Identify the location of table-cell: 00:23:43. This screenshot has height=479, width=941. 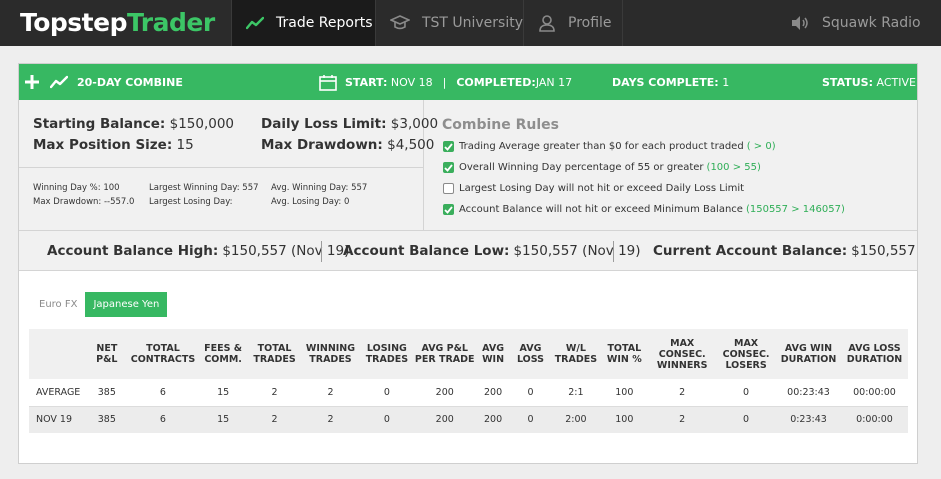
(808, 393).